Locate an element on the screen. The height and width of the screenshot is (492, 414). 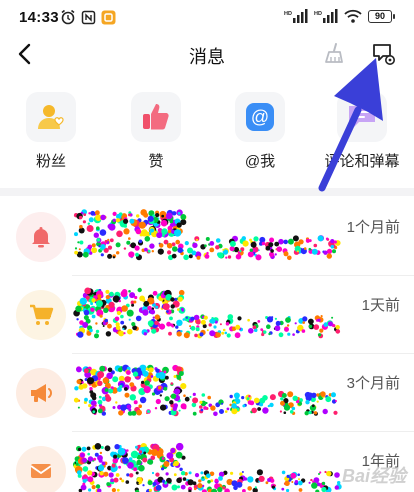
battery-indicator: 90 is located at coordinates (381, 16).